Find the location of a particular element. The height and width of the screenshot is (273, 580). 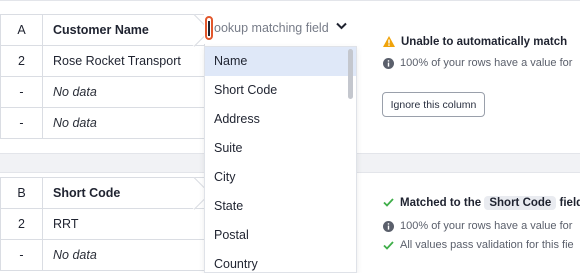

dropdown-option: Name is located at coordinates (280, 61).